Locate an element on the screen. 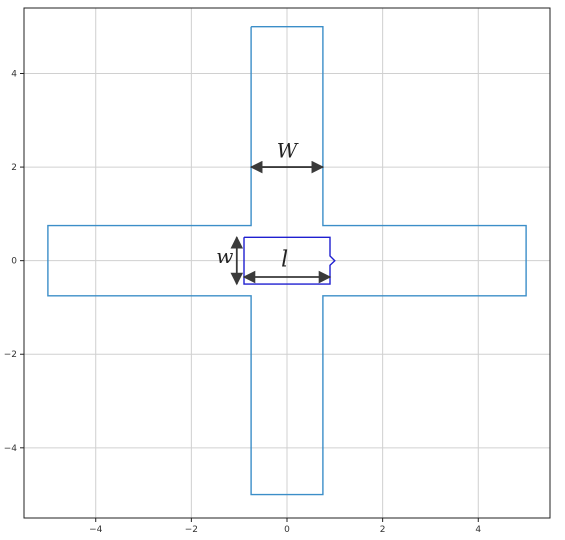  x-tick-label: −2 is located at coordinates (191, 530).